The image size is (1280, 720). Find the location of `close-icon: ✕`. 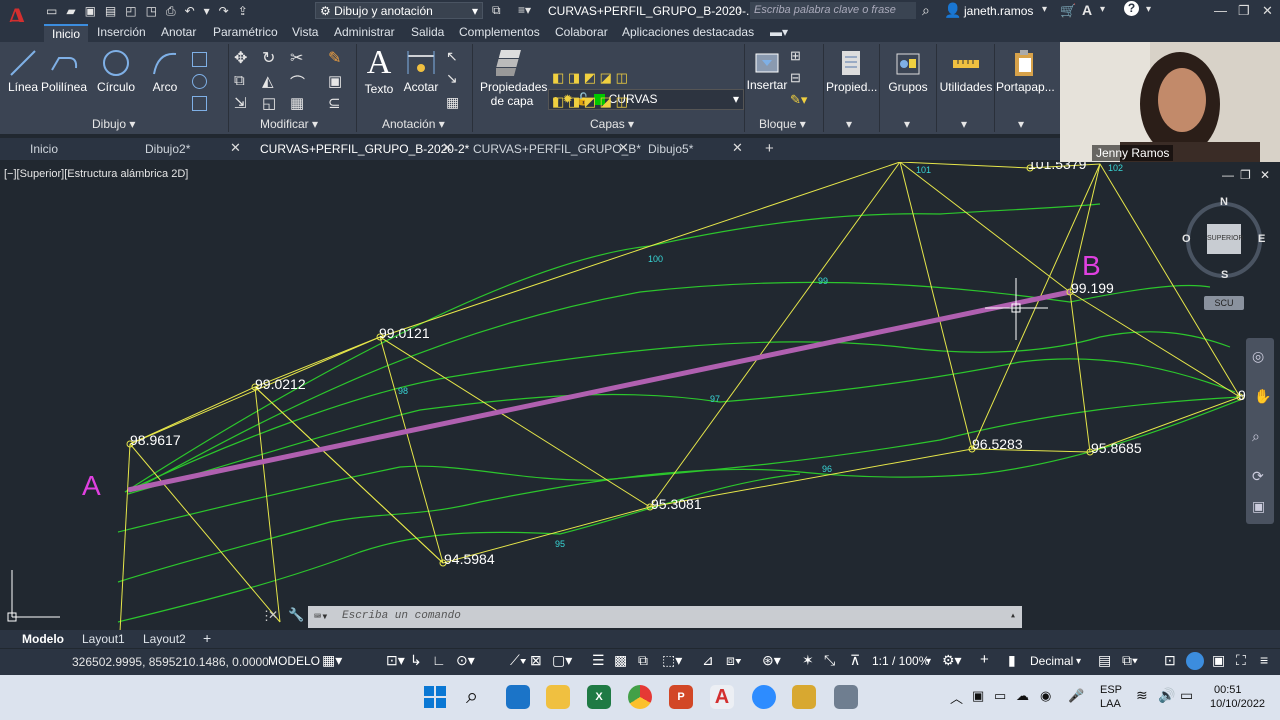

close-icon: ✕ is located at coordinates (1267, 11).